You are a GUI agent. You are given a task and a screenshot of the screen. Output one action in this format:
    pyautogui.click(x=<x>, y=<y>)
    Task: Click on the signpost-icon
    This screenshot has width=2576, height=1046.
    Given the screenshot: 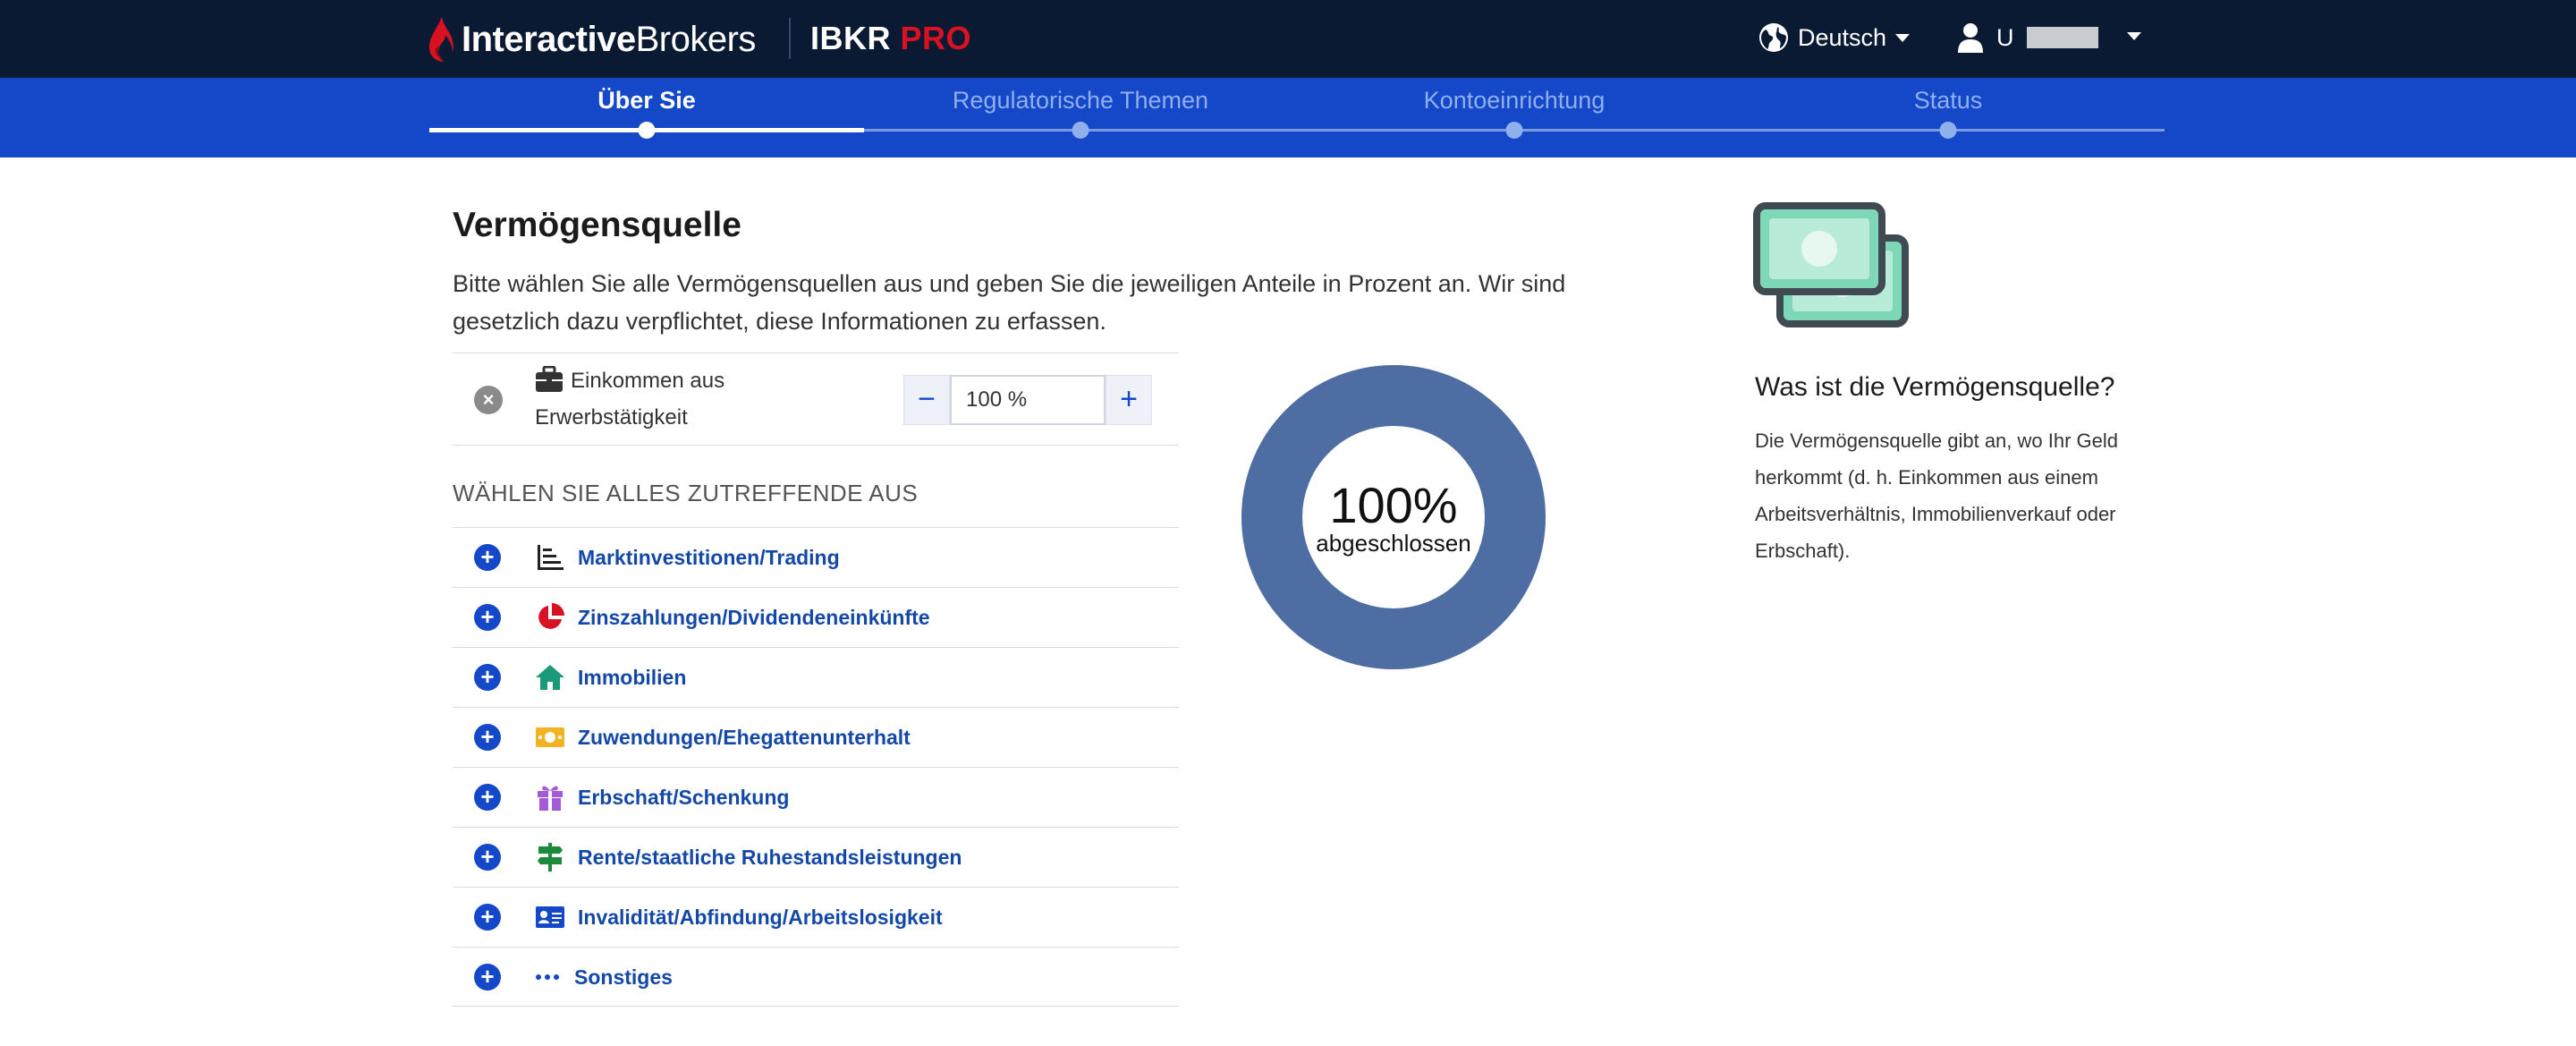 What is the action you would take?
    pyautogui.click(x=550, y=857)
    